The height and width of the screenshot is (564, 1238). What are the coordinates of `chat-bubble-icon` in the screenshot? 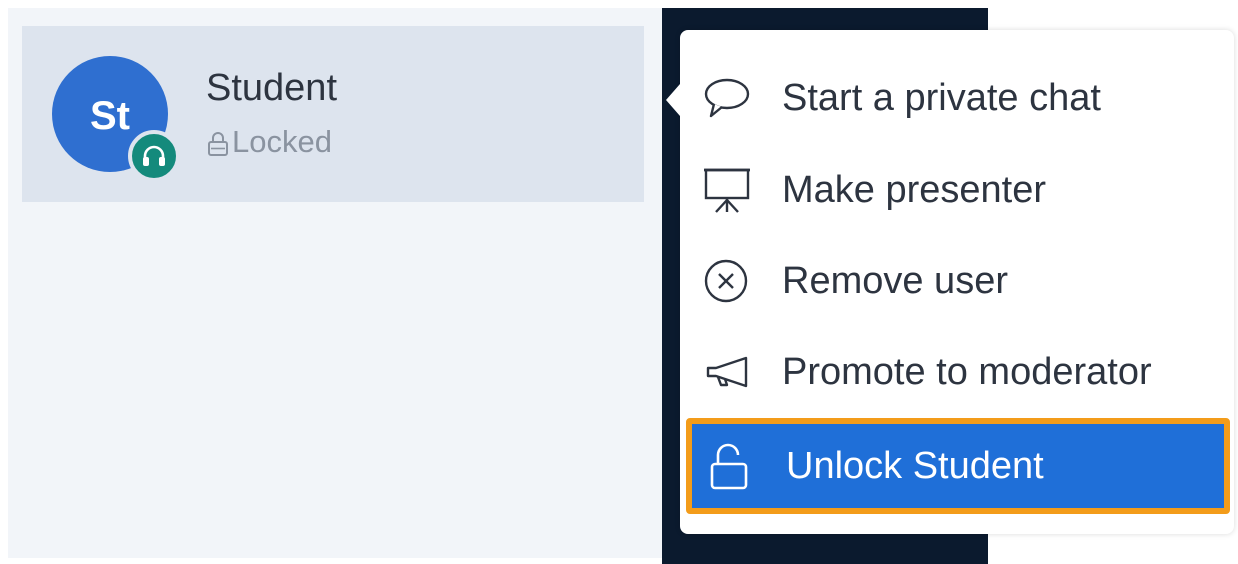 It's located at (731, 98).